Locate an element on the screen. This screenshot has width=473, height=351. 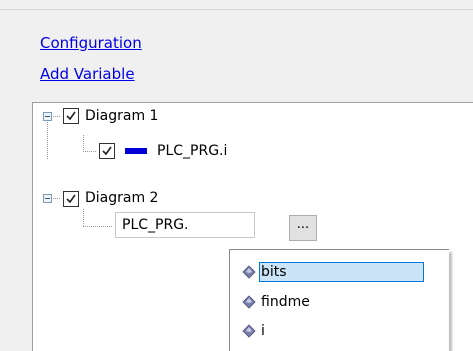
collapse-diagram-1-icon is located at coordinates (47, 116).